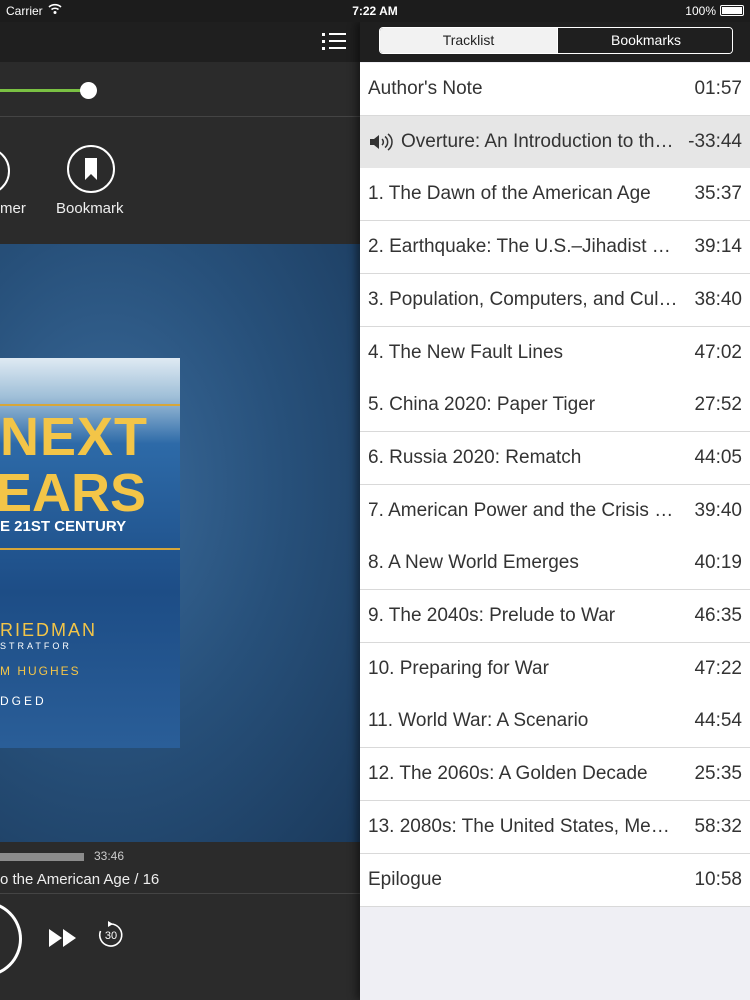 The height and width of the screenshot is (1000, 750). What do you see at coordinates (475, 457) in the screenshot?
I see `track-title: 6. Russia 2020: Rematch` at bounding box center [475, 457].